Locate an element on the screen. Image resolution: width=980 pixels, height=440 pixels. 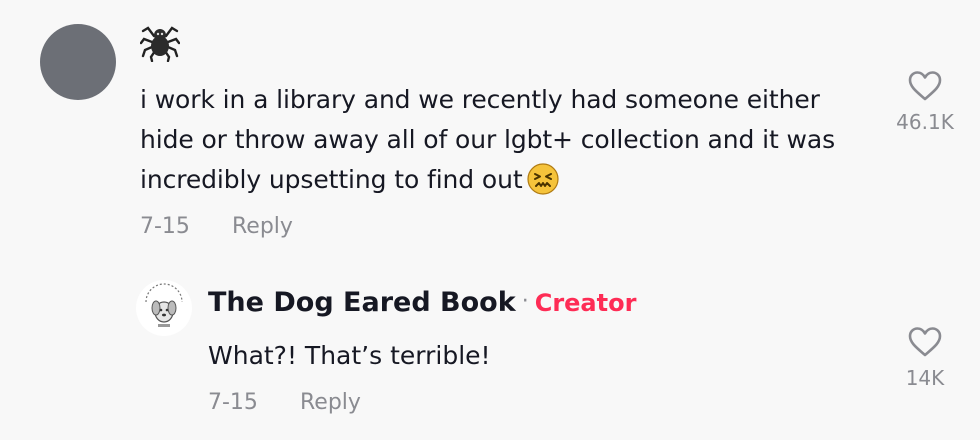
reply-author-name: The Dog Eared Book is located at coordinates (362, 302).